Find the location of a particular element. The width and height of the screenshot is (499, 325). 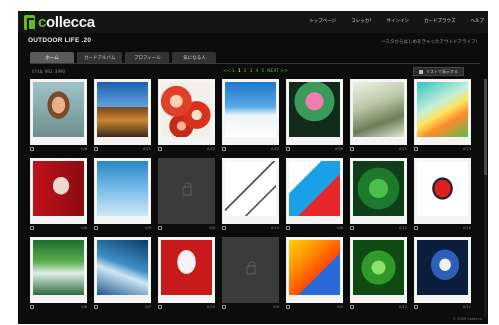

page-link: 2 is located at coordinates (245, 71).